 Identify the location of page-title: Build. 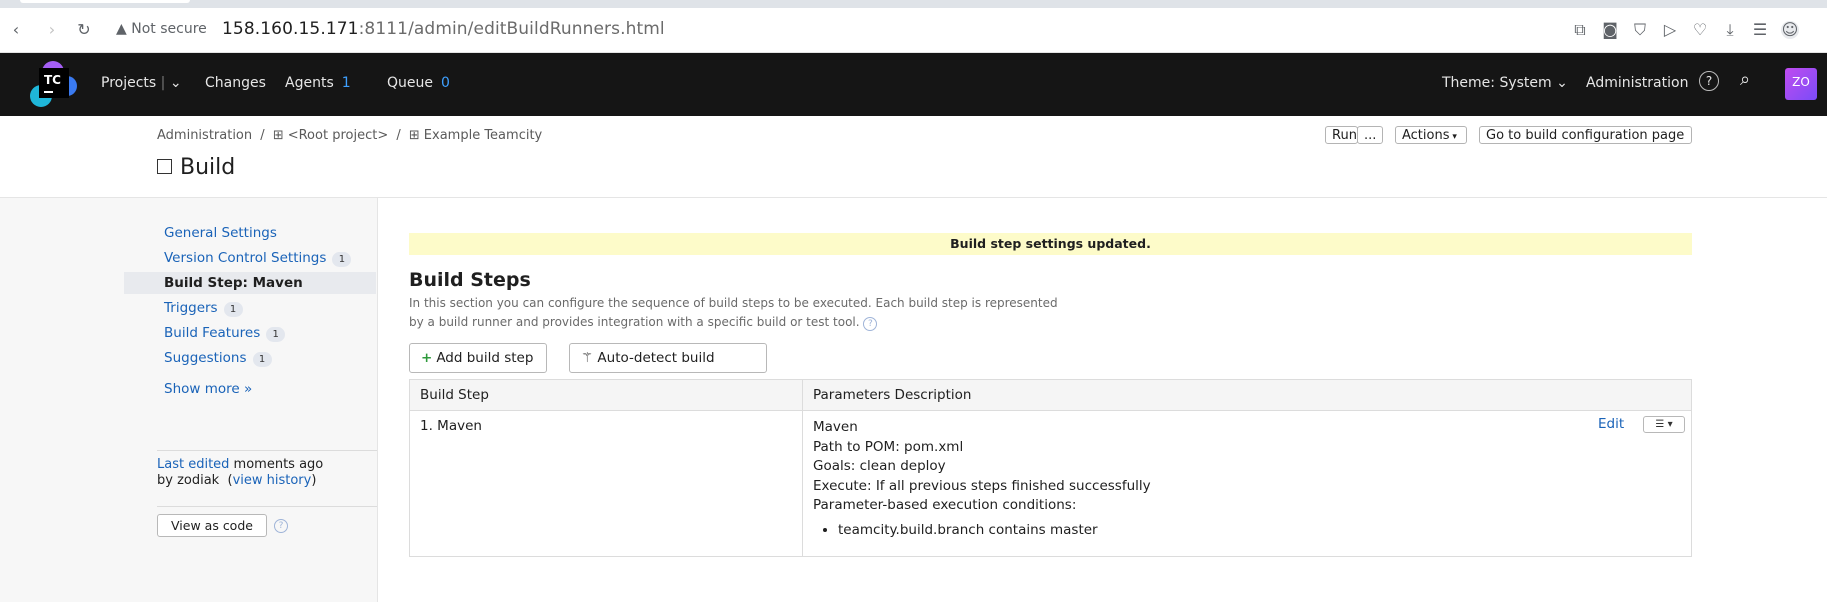
(196, 167).